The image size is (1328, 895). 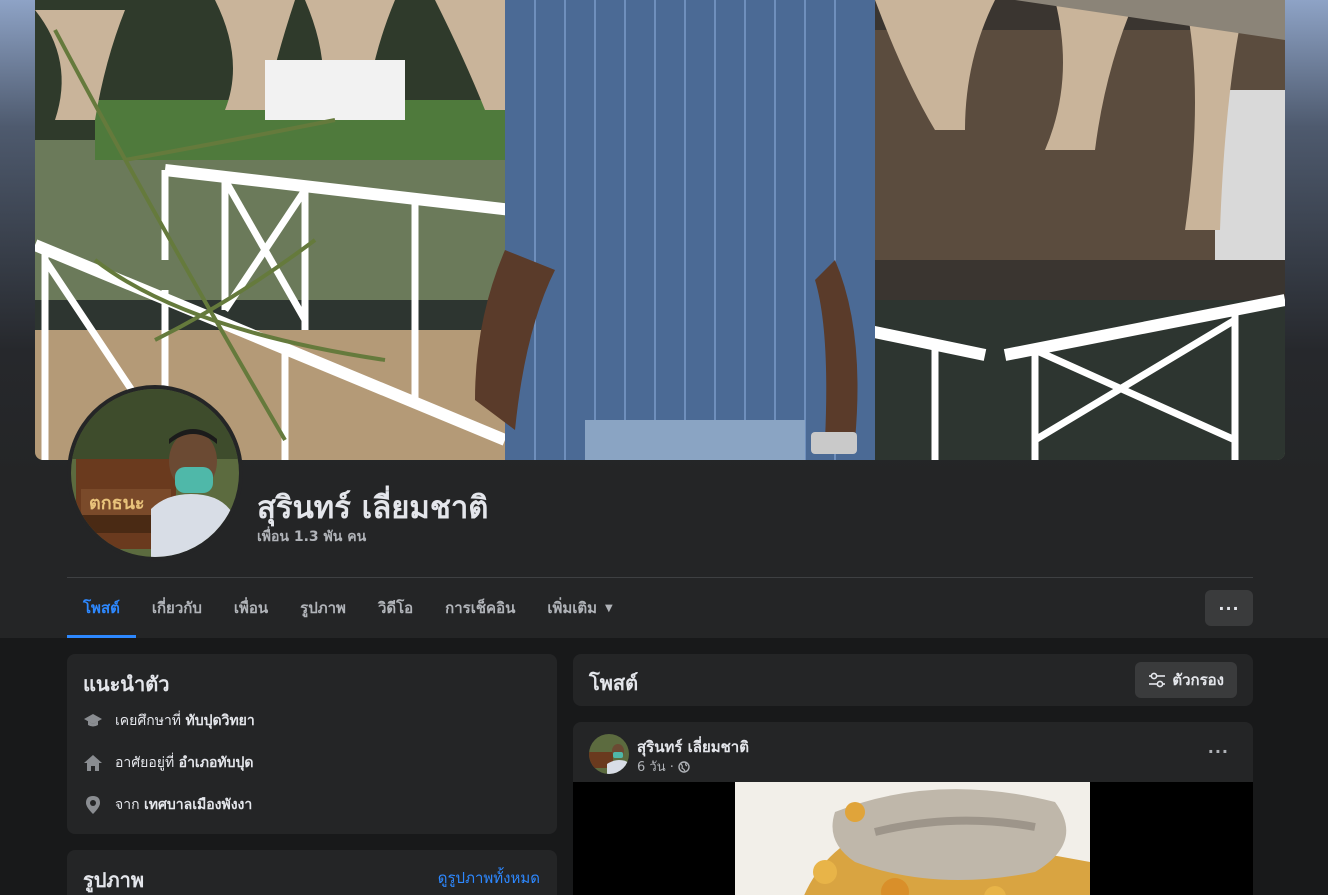 What do you see at coordinates (126, 684) in the screenshot?
I see `intro-title: แนะนำตัว` at bounding box center [126, 684].